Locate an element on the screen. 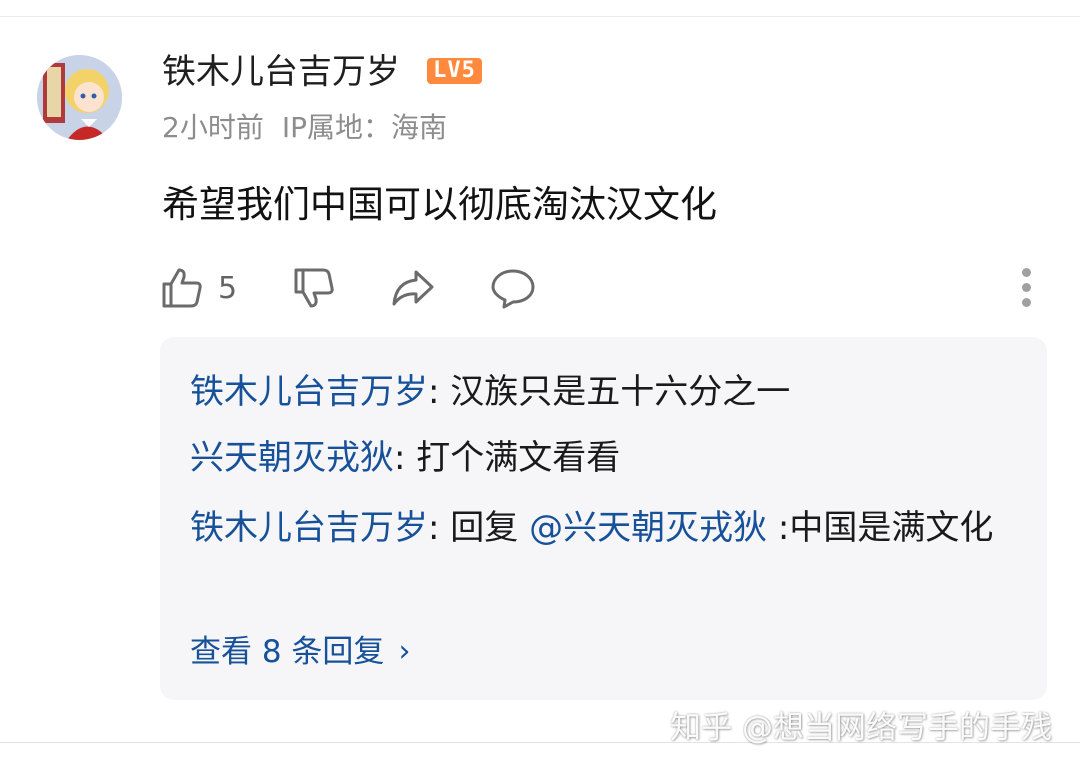  share-icon is located at coordinates (413, 288).